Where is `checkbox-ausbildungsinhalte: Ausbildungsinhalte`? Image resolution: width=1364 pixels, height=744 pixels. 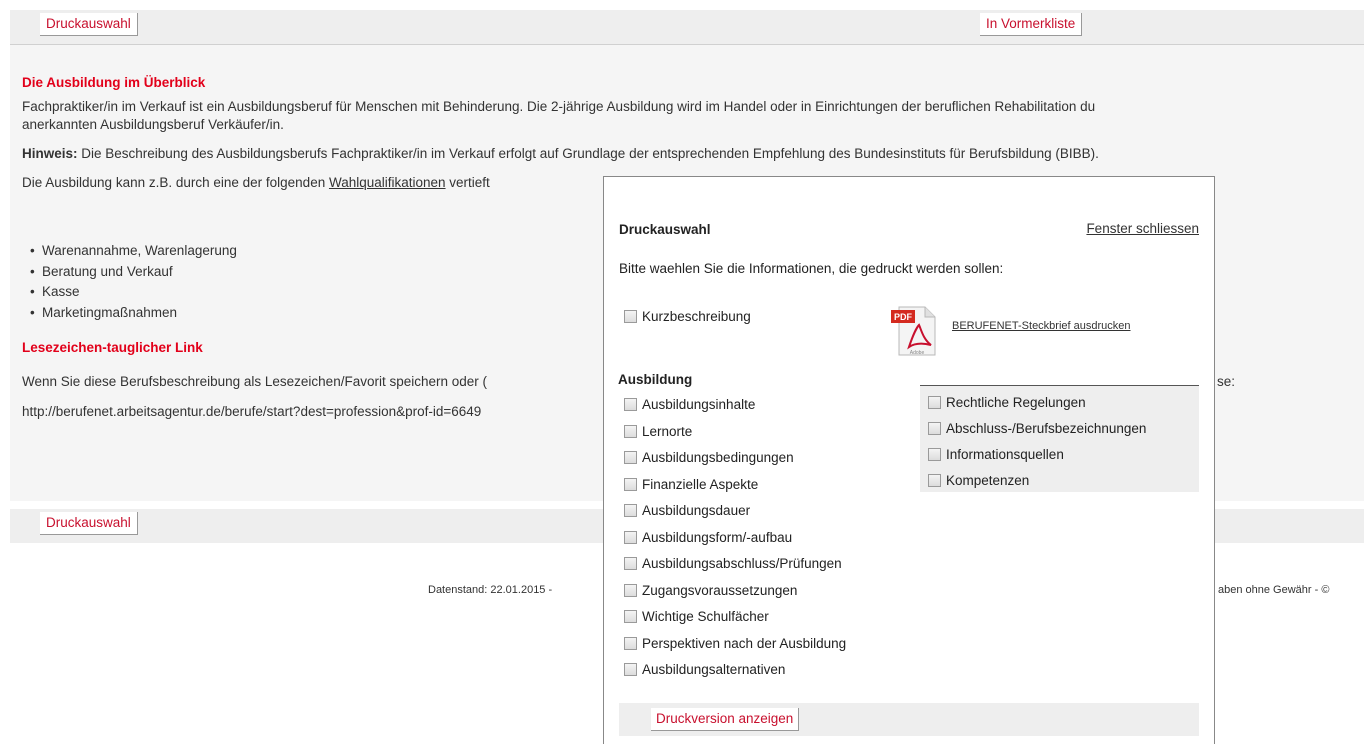
checkbox-ausbildungsinhalte: Ausbildungsinhalte is located at coordinates (689, 405).